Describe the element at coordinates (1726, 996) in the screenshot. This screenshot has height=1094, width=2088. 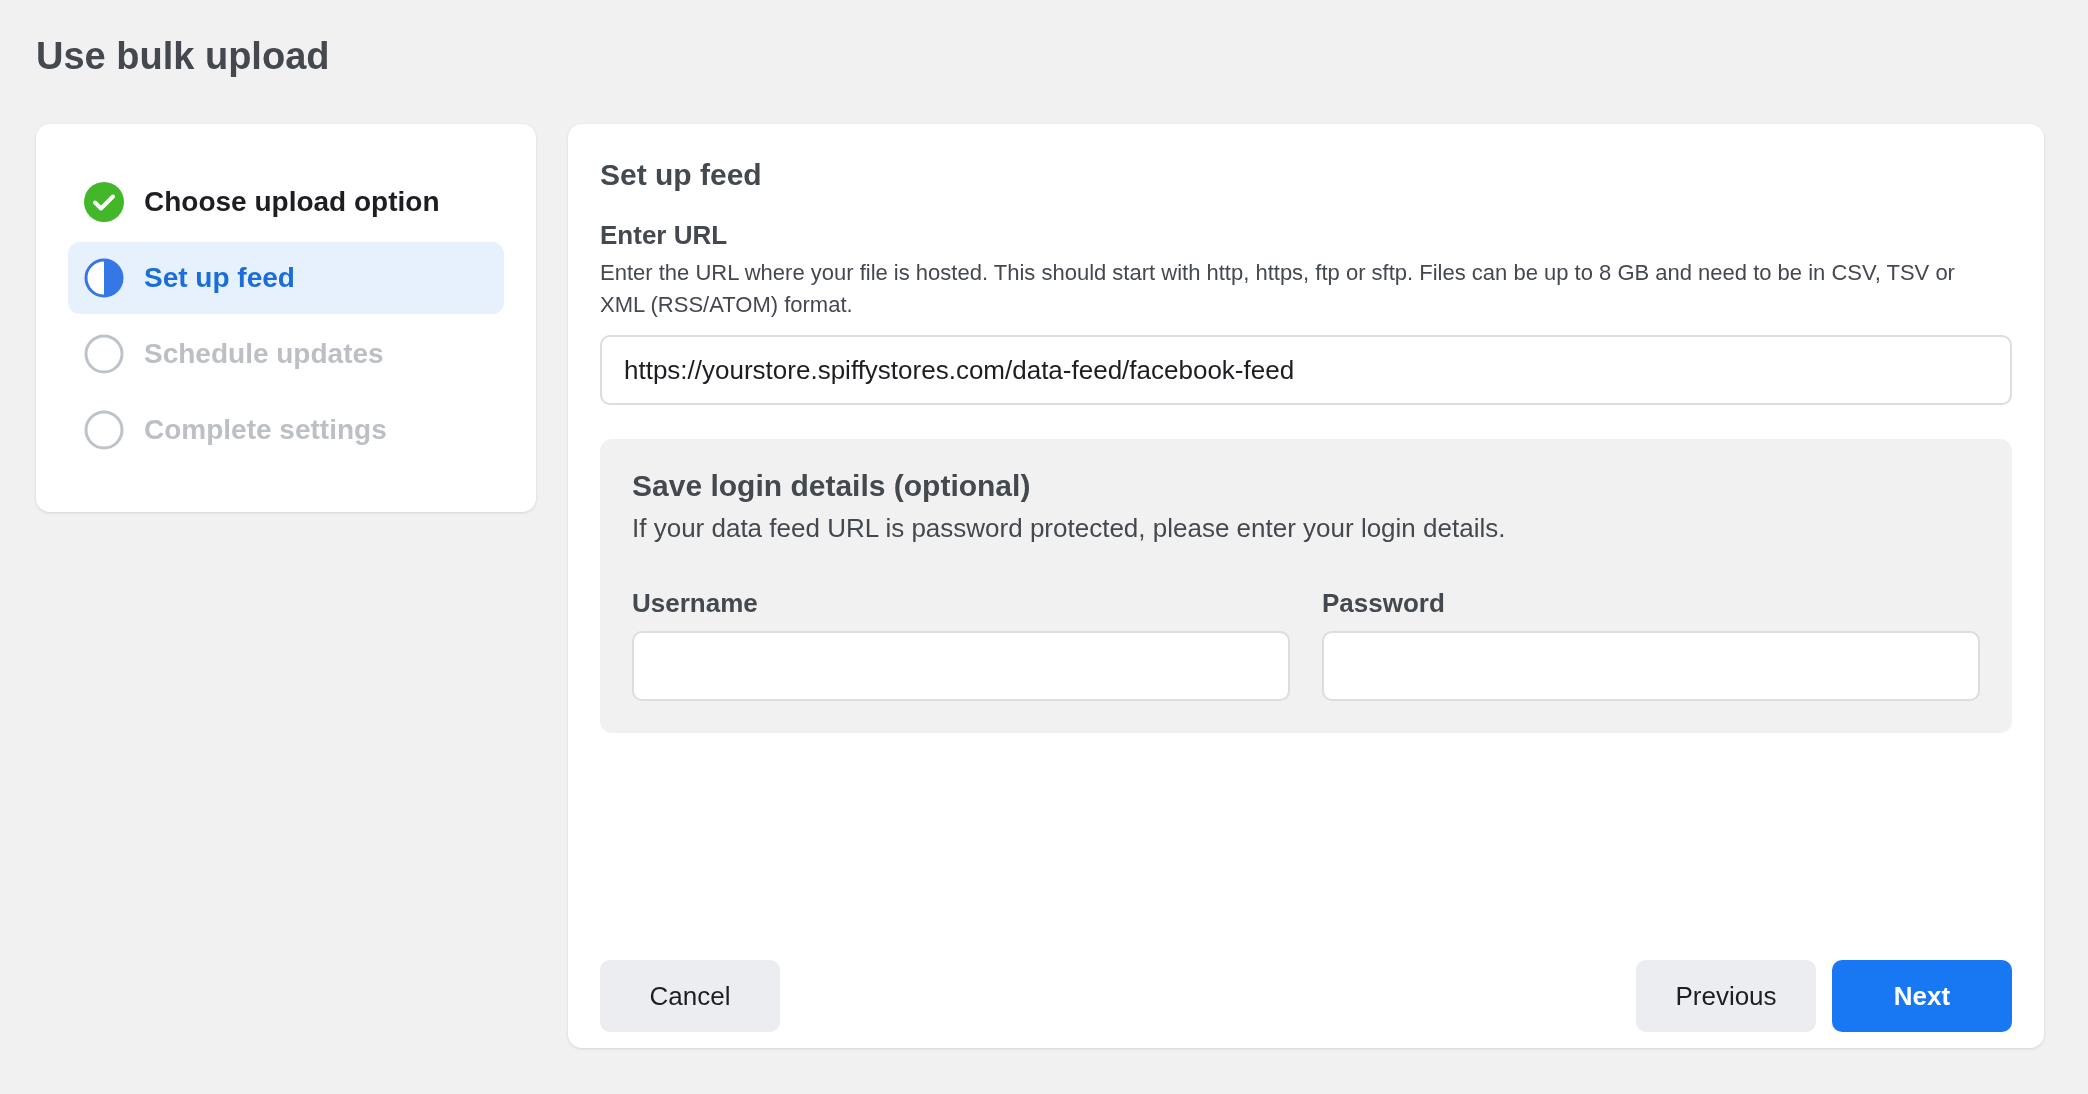
I see `previous-button: Previous` at that location.